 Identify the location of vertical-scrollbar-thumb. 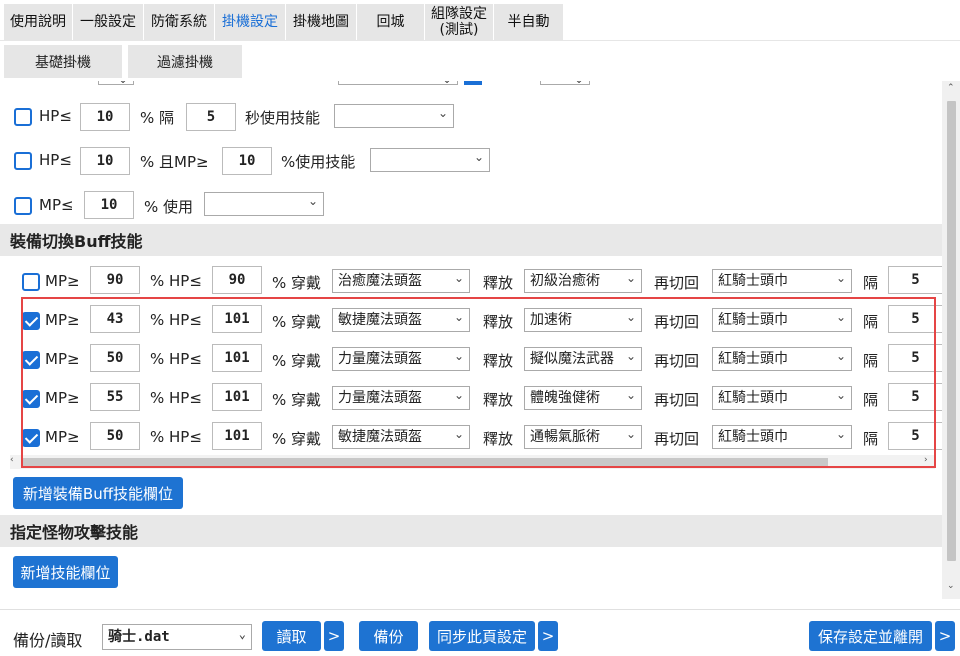
(951, 331).